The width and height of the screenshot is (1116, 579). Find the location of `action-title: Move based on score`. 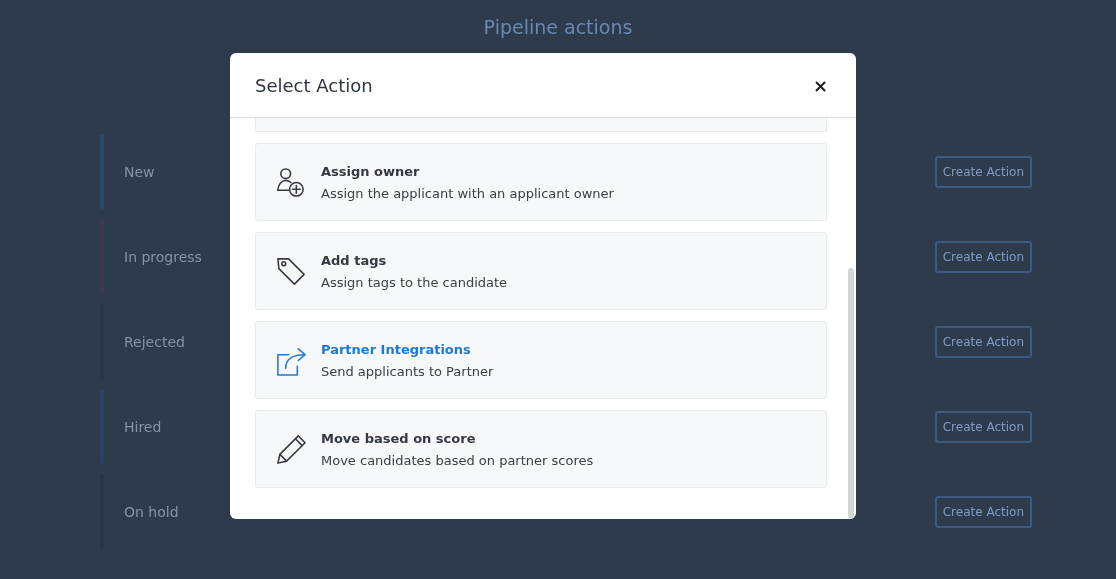

action-title: Move based on score is located at coordinates (399, 438).